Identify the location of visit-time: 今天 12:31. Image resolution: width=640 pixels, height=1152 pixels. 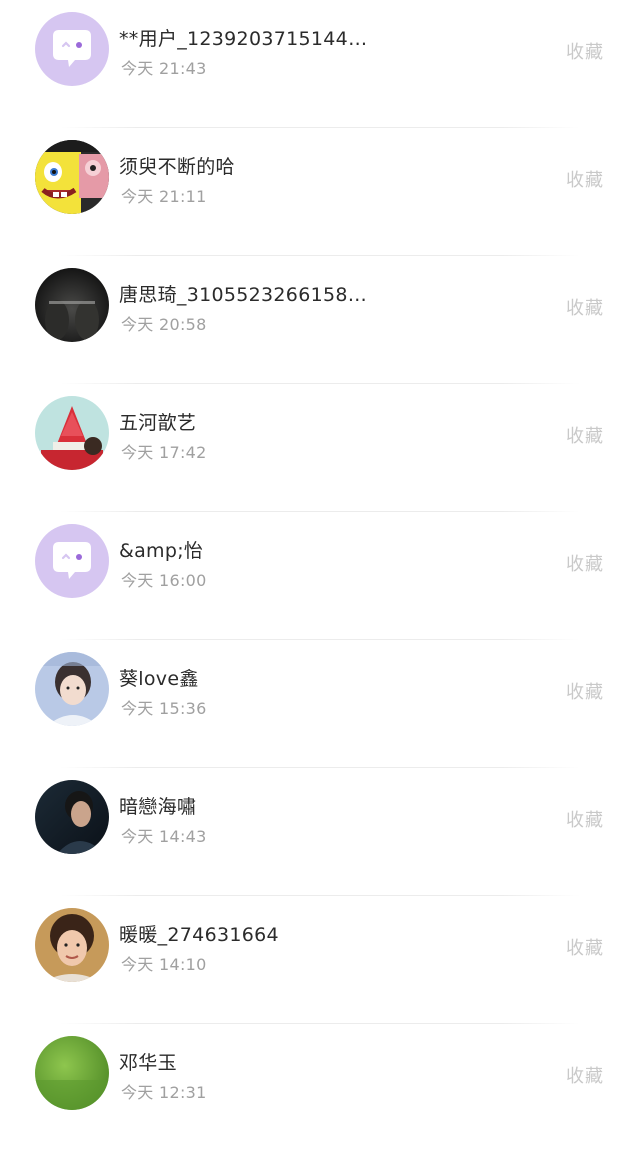
(164, 1092).